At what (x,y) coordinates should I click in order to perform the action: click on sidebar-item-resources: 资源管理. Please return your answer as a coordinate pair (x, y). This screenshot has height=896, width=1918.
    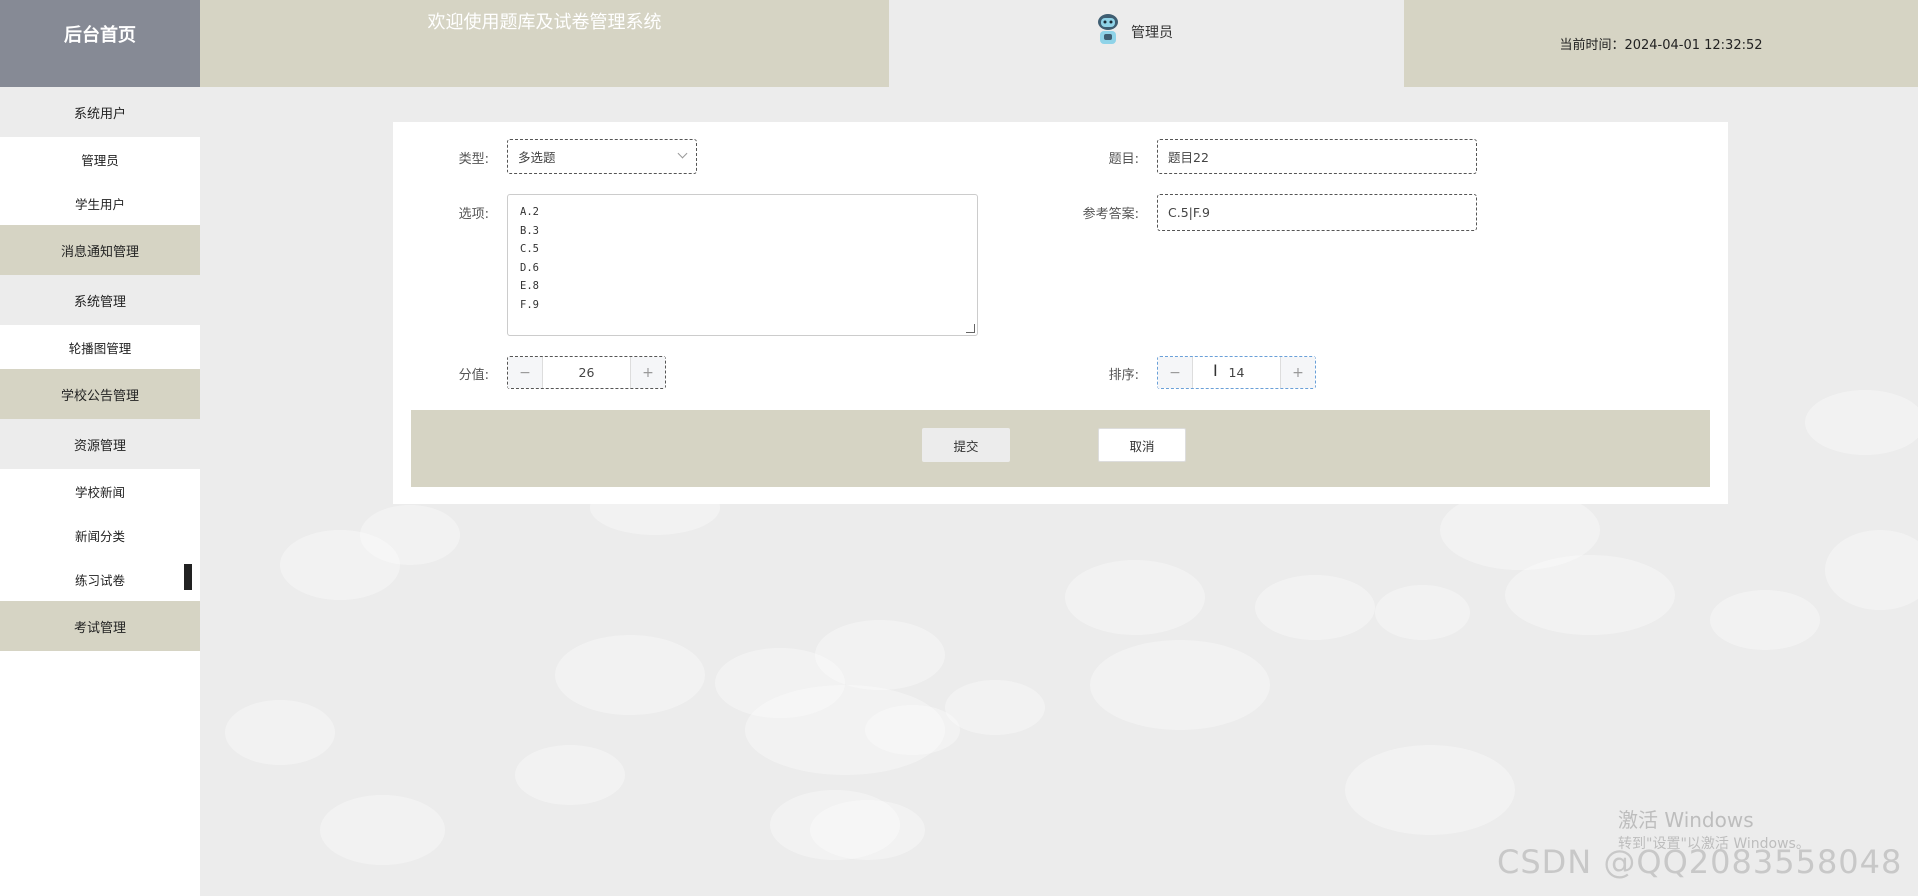
    Looking at the image, I should click on (100, 444).